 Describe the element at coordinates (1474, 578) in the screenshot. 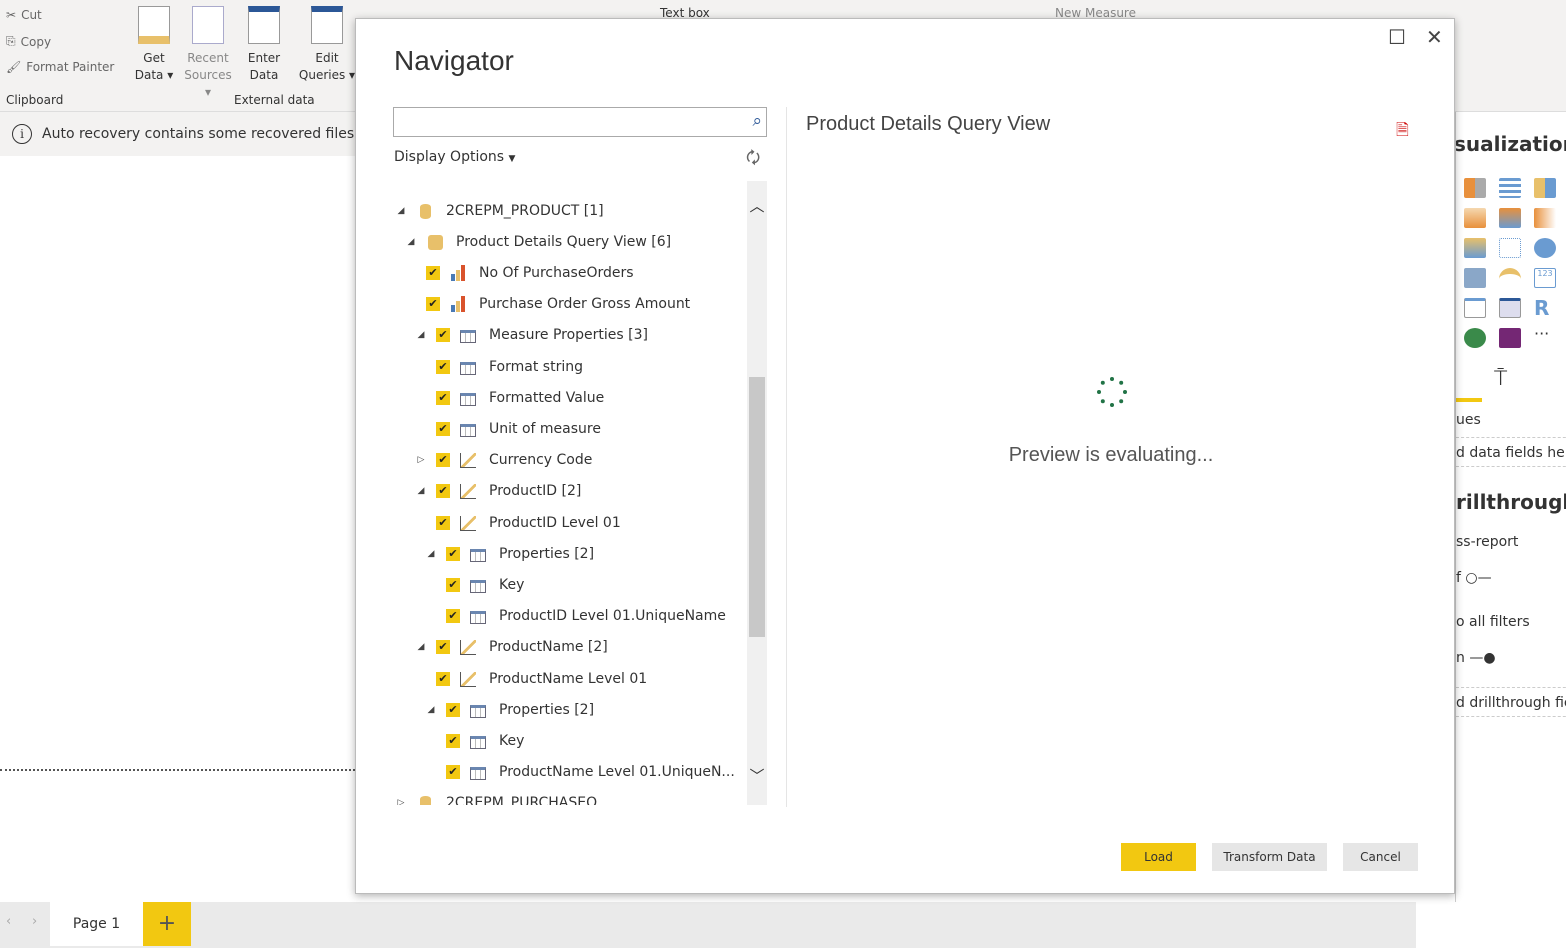

I see `cross-report-toggle: f ○—` at that location.